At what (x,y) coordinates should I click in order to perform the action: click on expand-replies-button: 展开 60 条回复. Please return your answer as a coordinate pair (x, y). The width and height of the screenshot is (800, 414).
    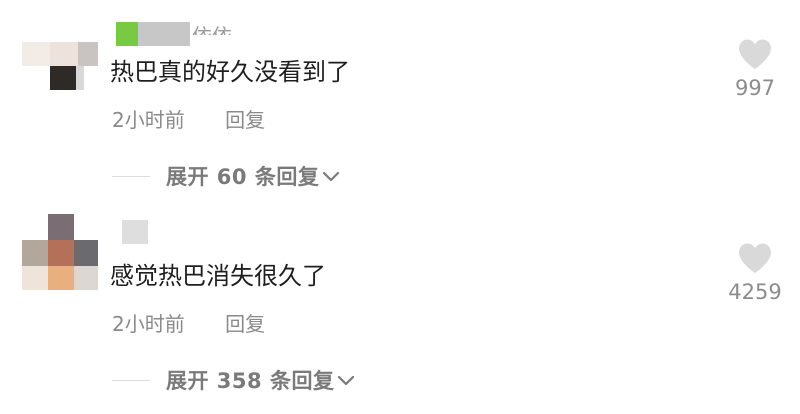
    Looking at the image, I should click on (226, 176).